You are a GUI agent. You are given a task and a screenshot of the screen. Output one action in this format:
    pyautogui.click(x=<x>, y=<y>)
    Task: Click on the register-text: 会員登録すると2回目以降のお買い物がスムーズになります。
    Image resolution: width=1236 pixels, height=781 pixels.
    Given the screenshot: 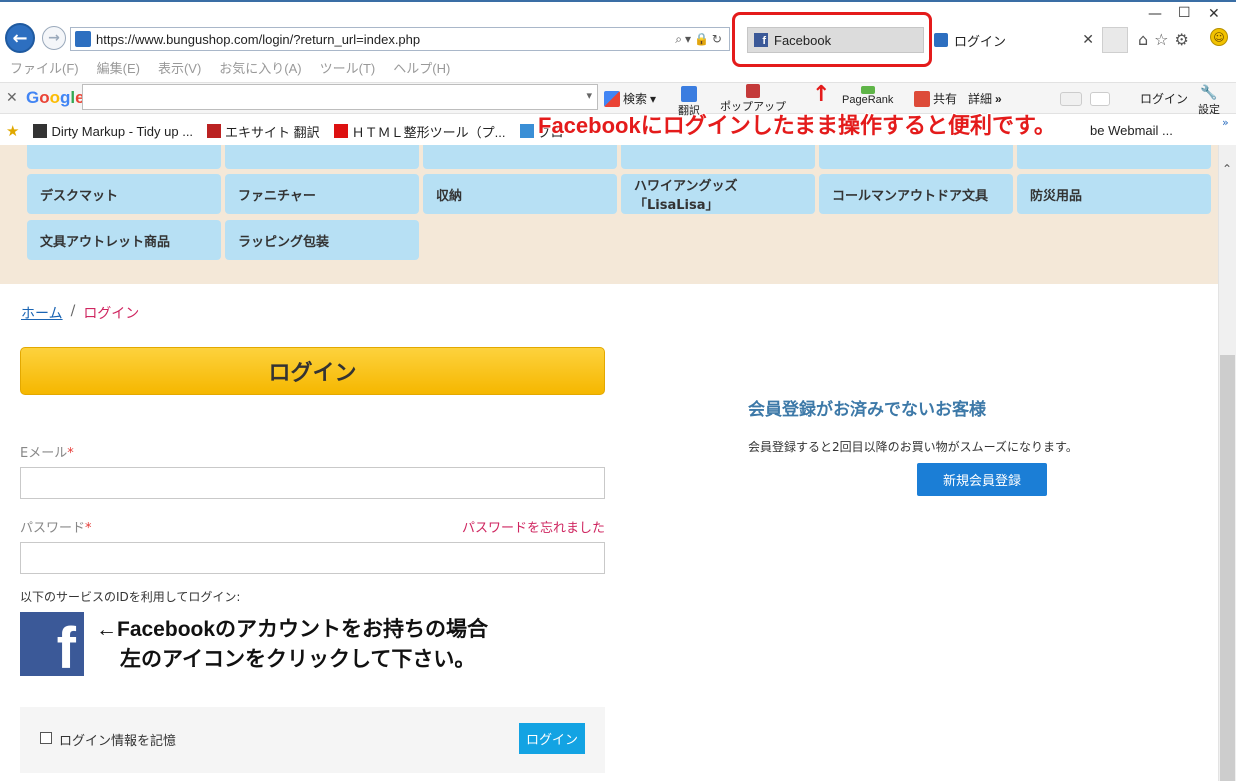 What is the action you would take?
    pyautogui.click(x=913, y=447)
    